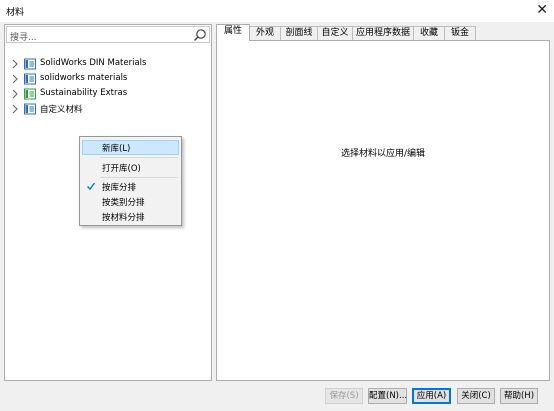 The height and width of the screenshot is (411, 554). Describe the element at coordinates (233, 32) in the screenshot. I see `tab-properties: 属性` at that location.